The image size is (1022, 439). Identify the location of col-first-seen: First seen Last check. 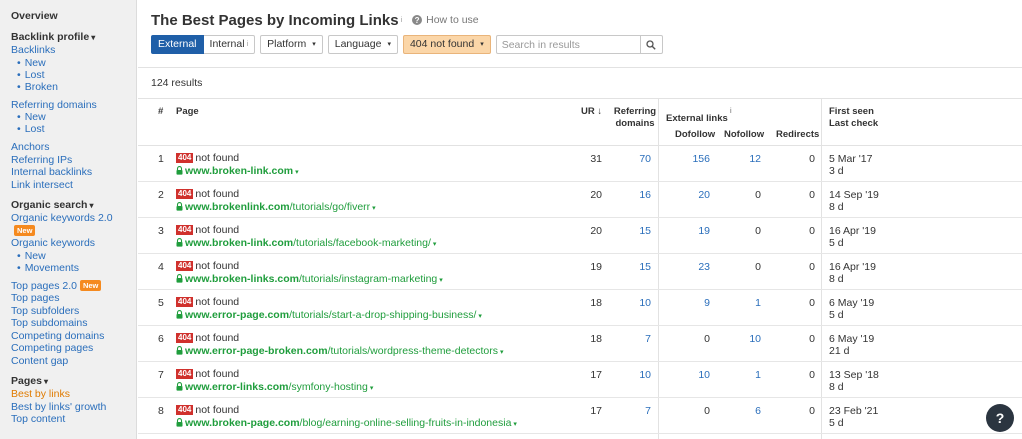
(853, 118).